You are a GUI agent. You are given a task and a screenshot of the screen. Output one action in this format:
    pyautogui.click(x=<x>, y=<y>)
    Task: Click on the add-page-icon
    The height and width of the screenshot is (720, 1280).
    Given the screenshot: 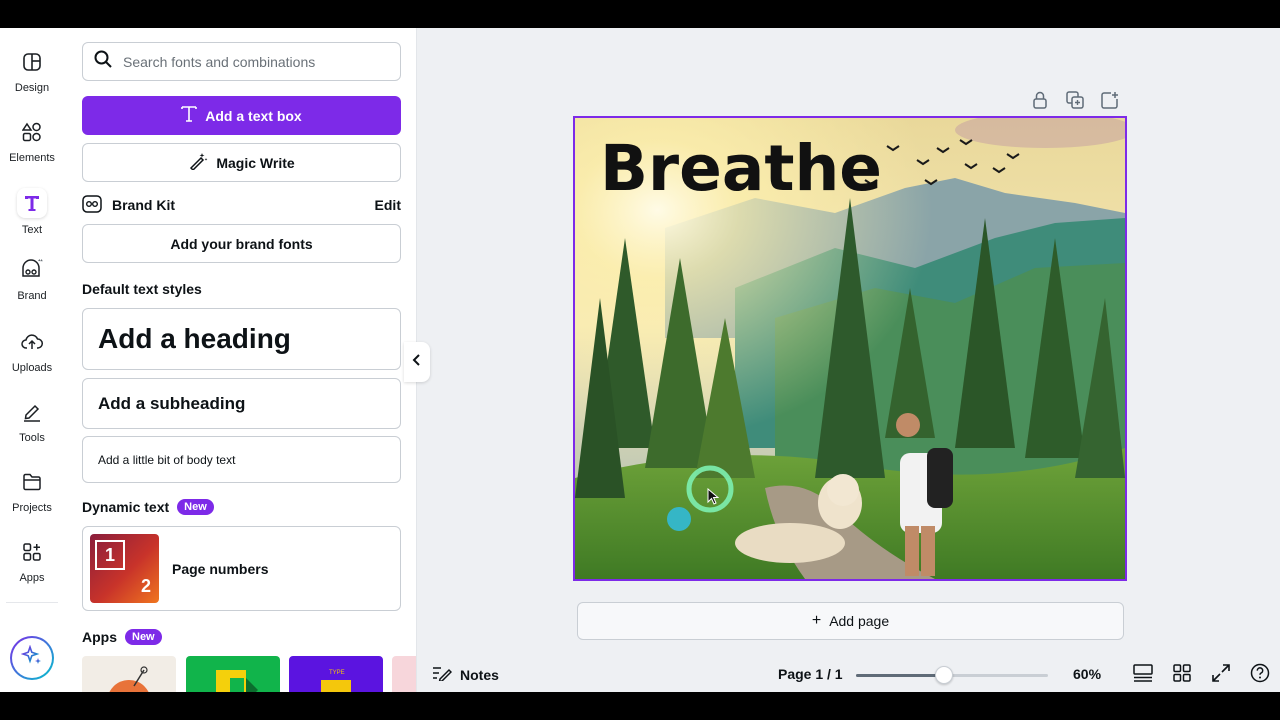 What is the action you would take?
    pyautogui.click(x=1110, y=102)
    